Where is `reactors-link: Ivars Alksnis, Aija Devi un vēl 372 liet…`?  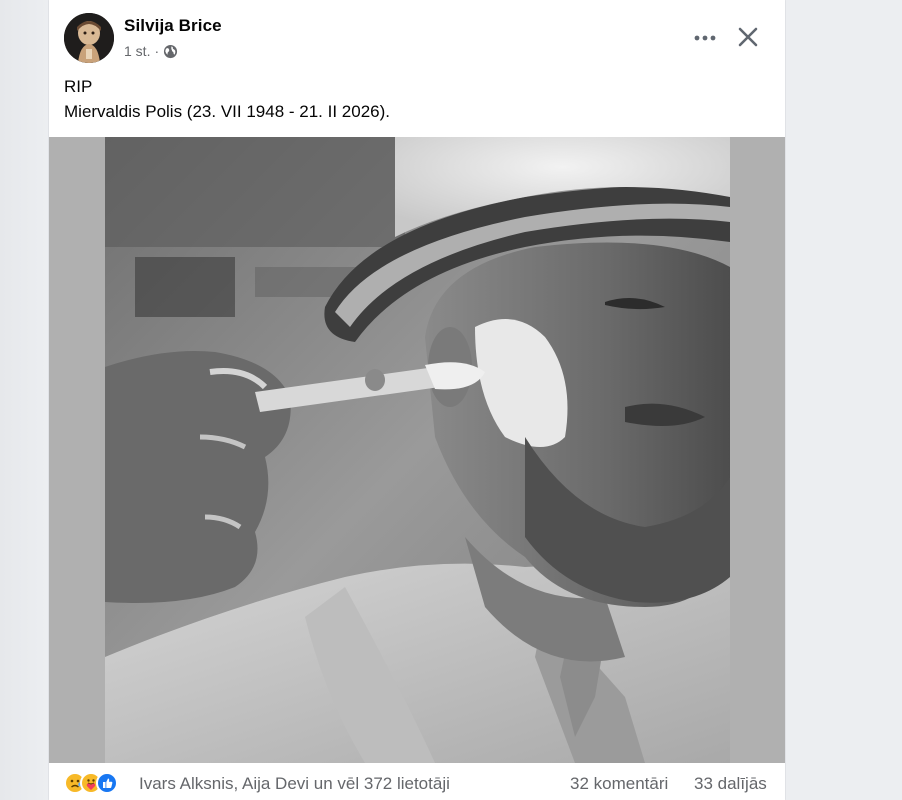
reactors-link: Ivars Alksnis, Aija Devi un vēl 372 liet… is located at coordinates (294, 784).